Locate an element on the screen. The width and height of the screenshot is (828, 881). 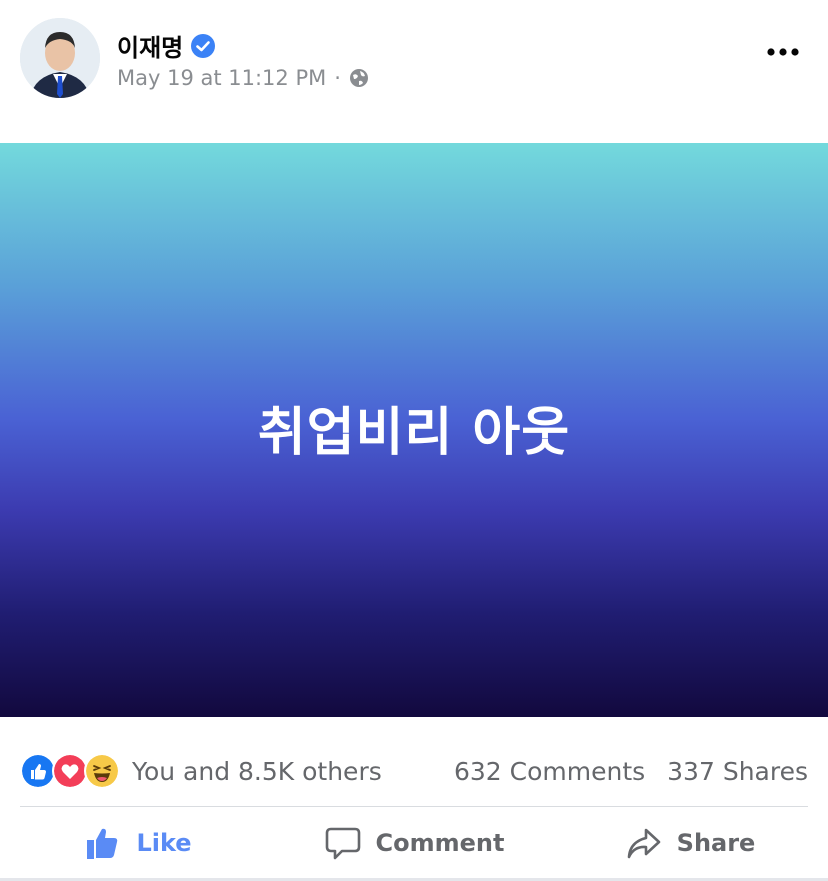
verified-badge-icon is located at coordinates (203, 45).